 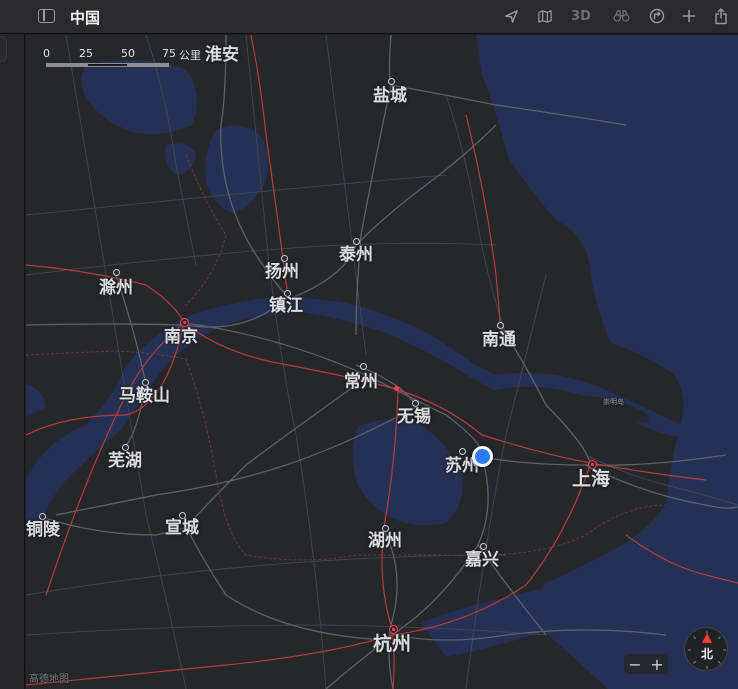 What do you see at coordinates (391, 81) in the screenshot?
I see `city-dot-yancheng` at bounding box center [391, 81].